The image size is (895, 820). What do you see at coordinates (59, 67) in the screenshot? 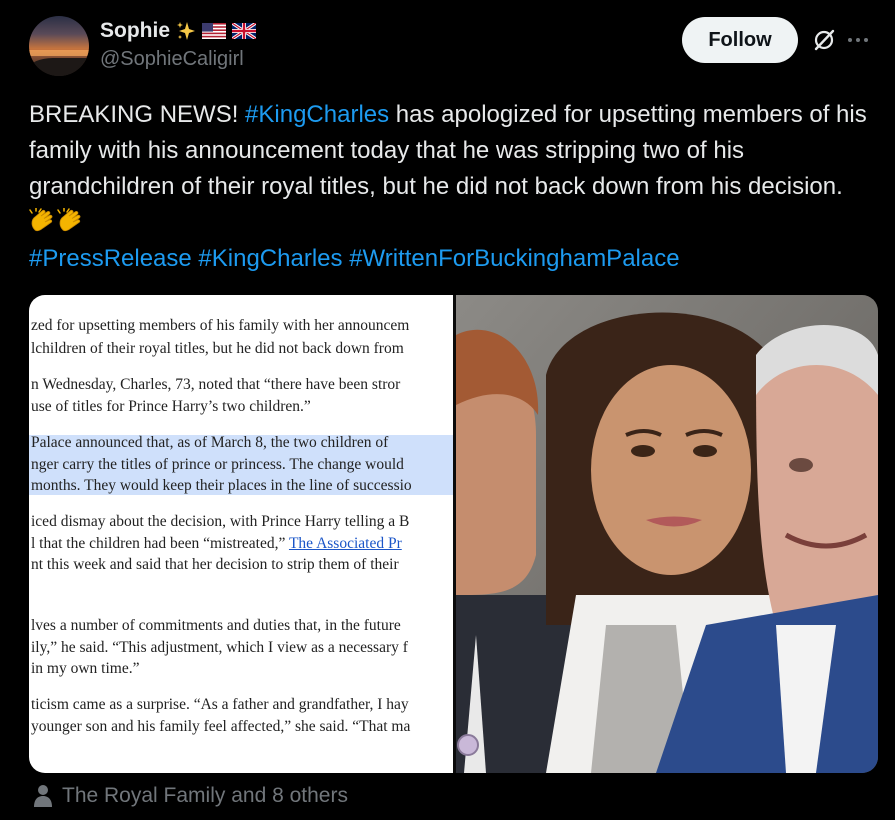
I see `avatar-landscape` at bounding box center [59, 67].